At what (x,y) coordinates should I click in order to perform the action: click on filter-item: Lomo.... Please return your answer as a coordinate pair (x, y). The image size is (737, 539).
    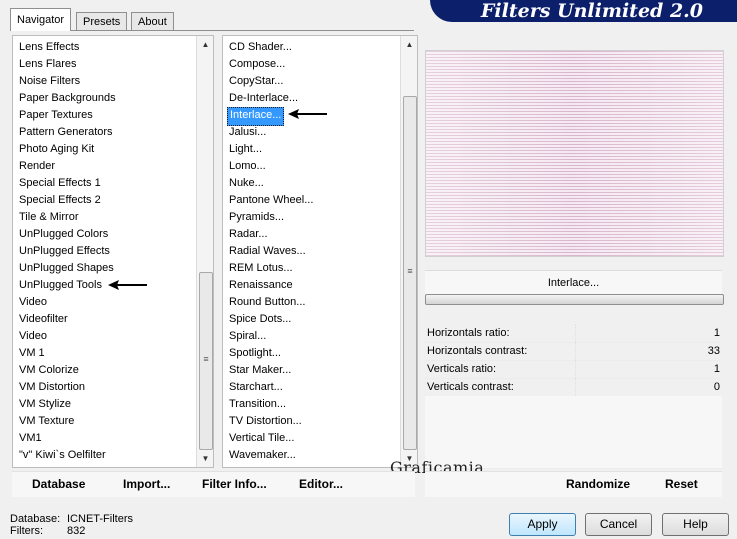
    Looking at the image, I should click on (247, 166).